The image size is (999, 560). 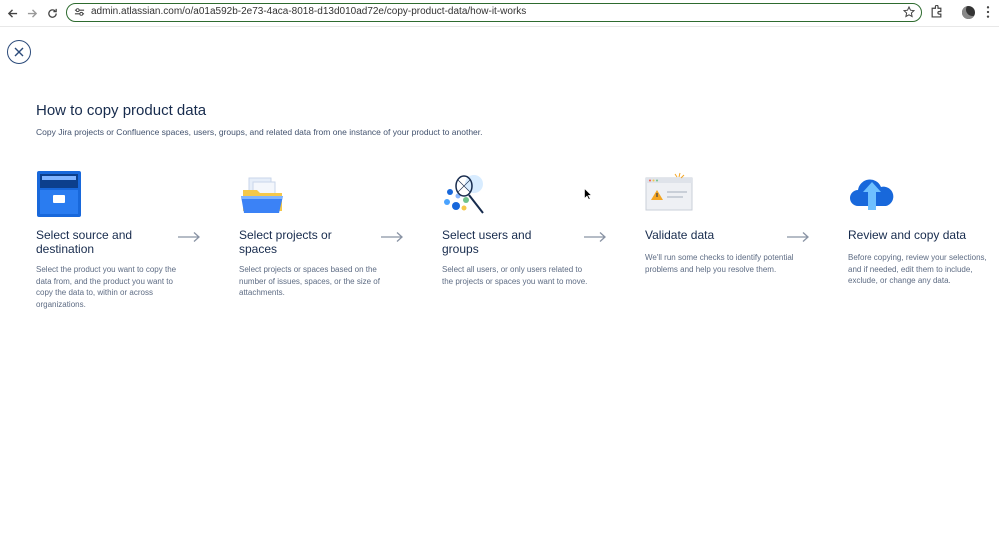 I want to click on file-cabinet-icon, so click(x=61, y=194).